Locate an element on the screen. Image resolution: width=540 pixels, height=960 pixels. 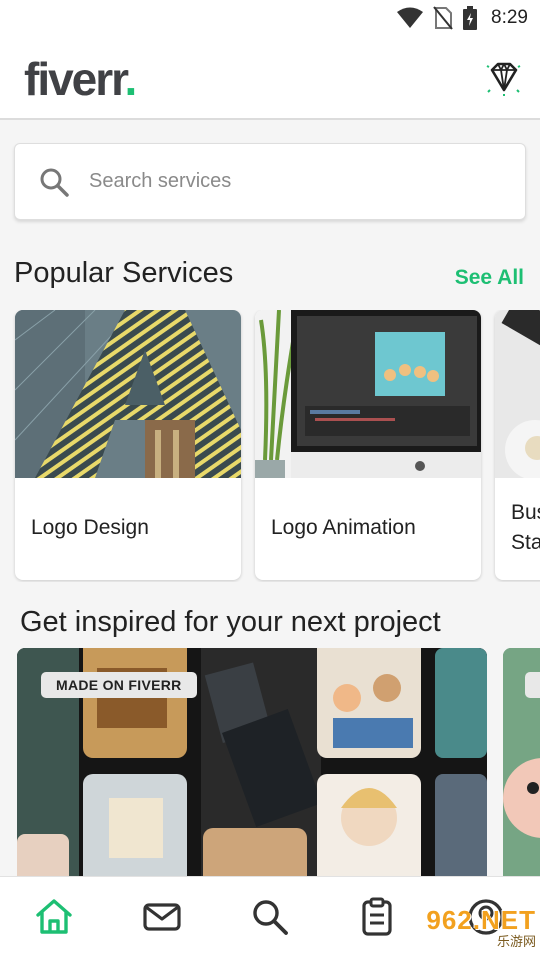
watermark-main: 962.NET is located at coordinates (481, 920).